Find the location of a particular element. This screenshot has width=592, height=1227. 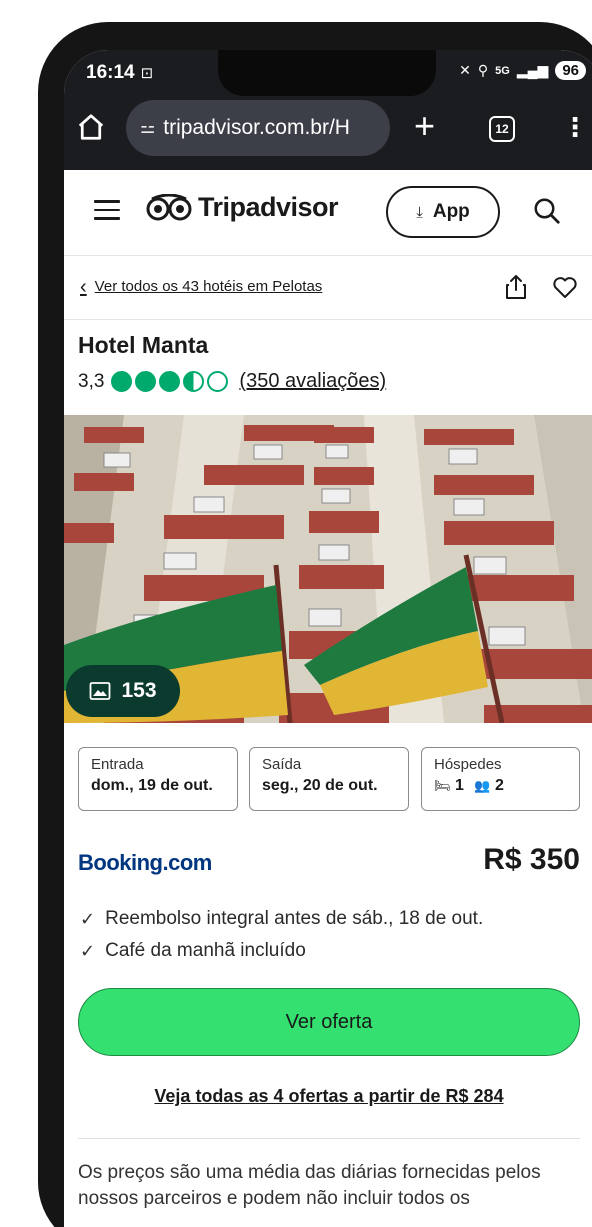

rating-bubbles is located at coordinates (170, 381).